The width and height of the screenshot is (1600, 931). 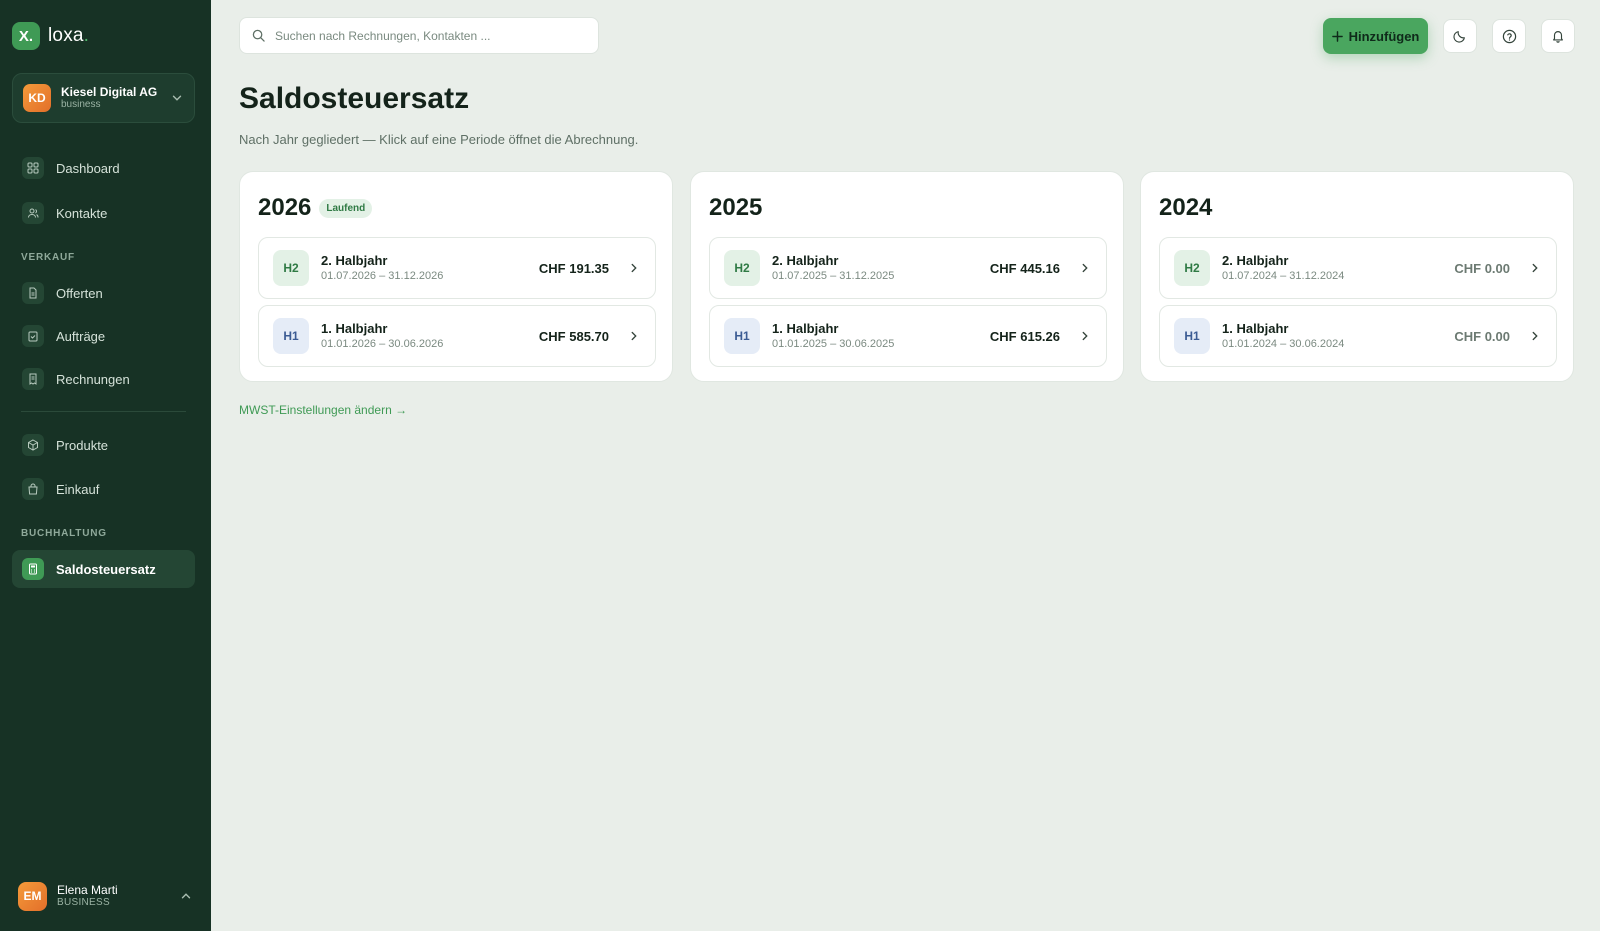 What do you see at coordinates (33, 569) in the screenshot?
I see `calculator-icon` at bounding box center [33, 569].